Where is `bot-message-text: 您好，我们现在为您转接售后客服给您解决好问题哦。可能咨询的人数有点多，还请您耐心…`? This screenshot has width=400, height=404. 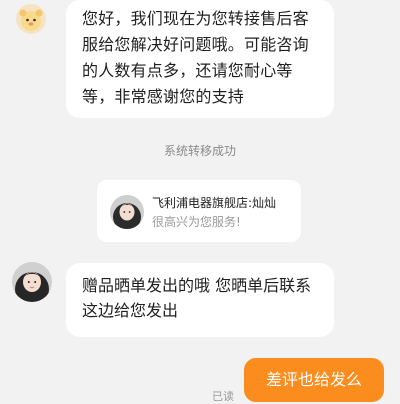
bot-message-text: 您好，我们现在为您转接售后客服给您解决好问题哦。可能咨询的人数有点多，还请您耐心… is located at coordinates (195, 57).